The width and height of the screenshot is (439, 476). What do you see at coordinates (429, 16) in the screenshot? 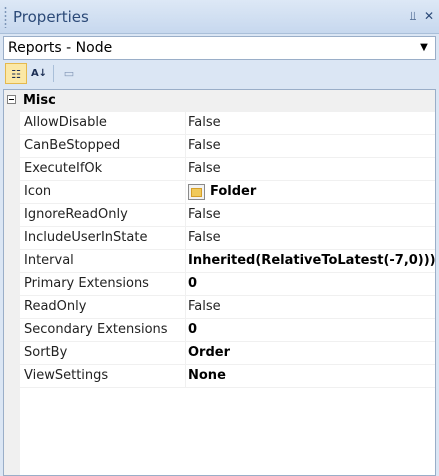
I see `close-icon: ✕` at bounding box center [429, 16].